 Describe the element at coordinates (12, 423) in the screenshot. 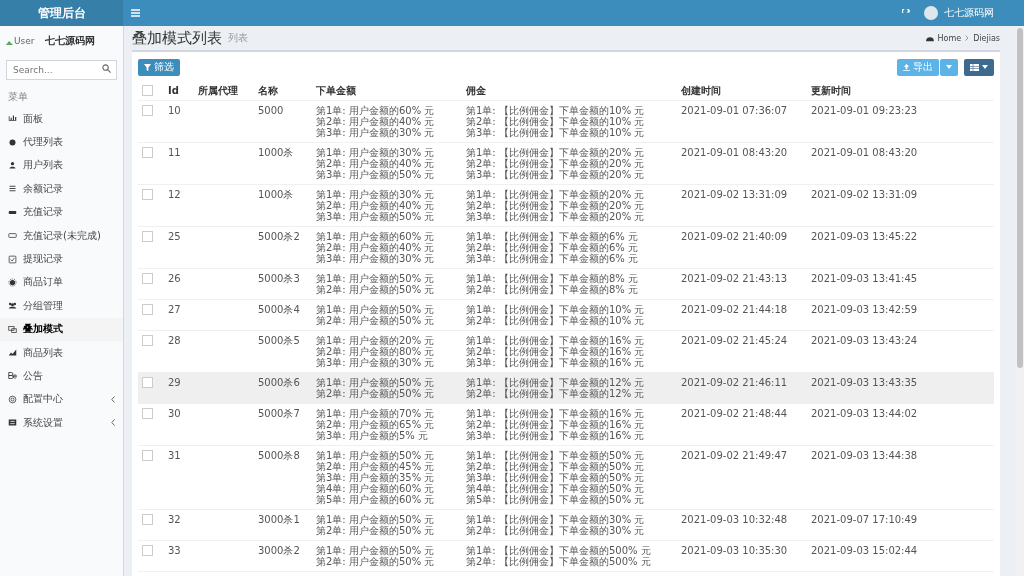

I see `list-icon` at that location.